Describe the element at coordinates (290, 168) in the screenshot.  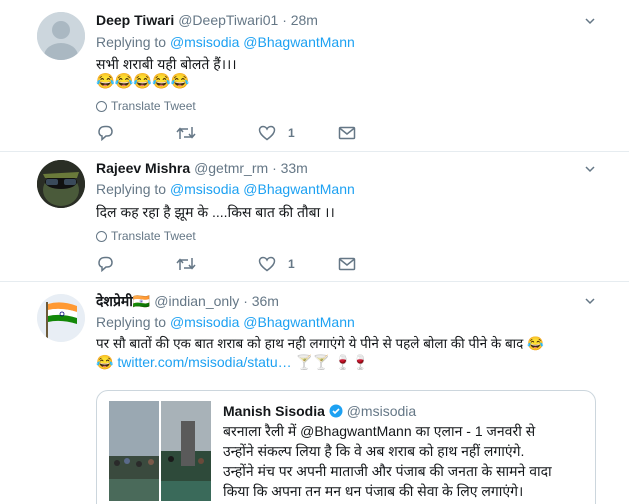
I see `timestamp: · 33m` at that location.